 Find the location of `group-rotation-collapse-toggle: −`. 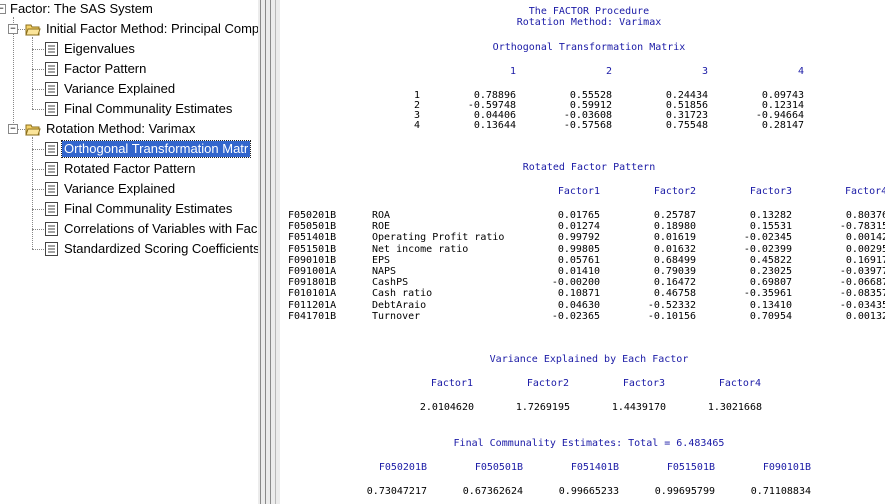

group-rotation-collapse-toggle: − is located at coordinates (13, 129).